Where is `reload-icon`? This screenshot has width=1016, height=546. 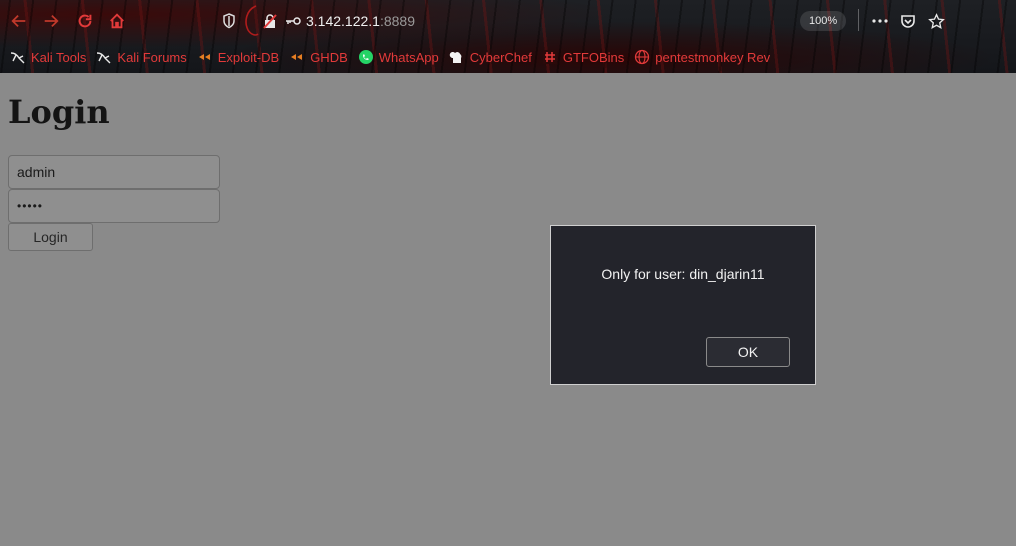 reload-icon is located at coordinates (85, 21).